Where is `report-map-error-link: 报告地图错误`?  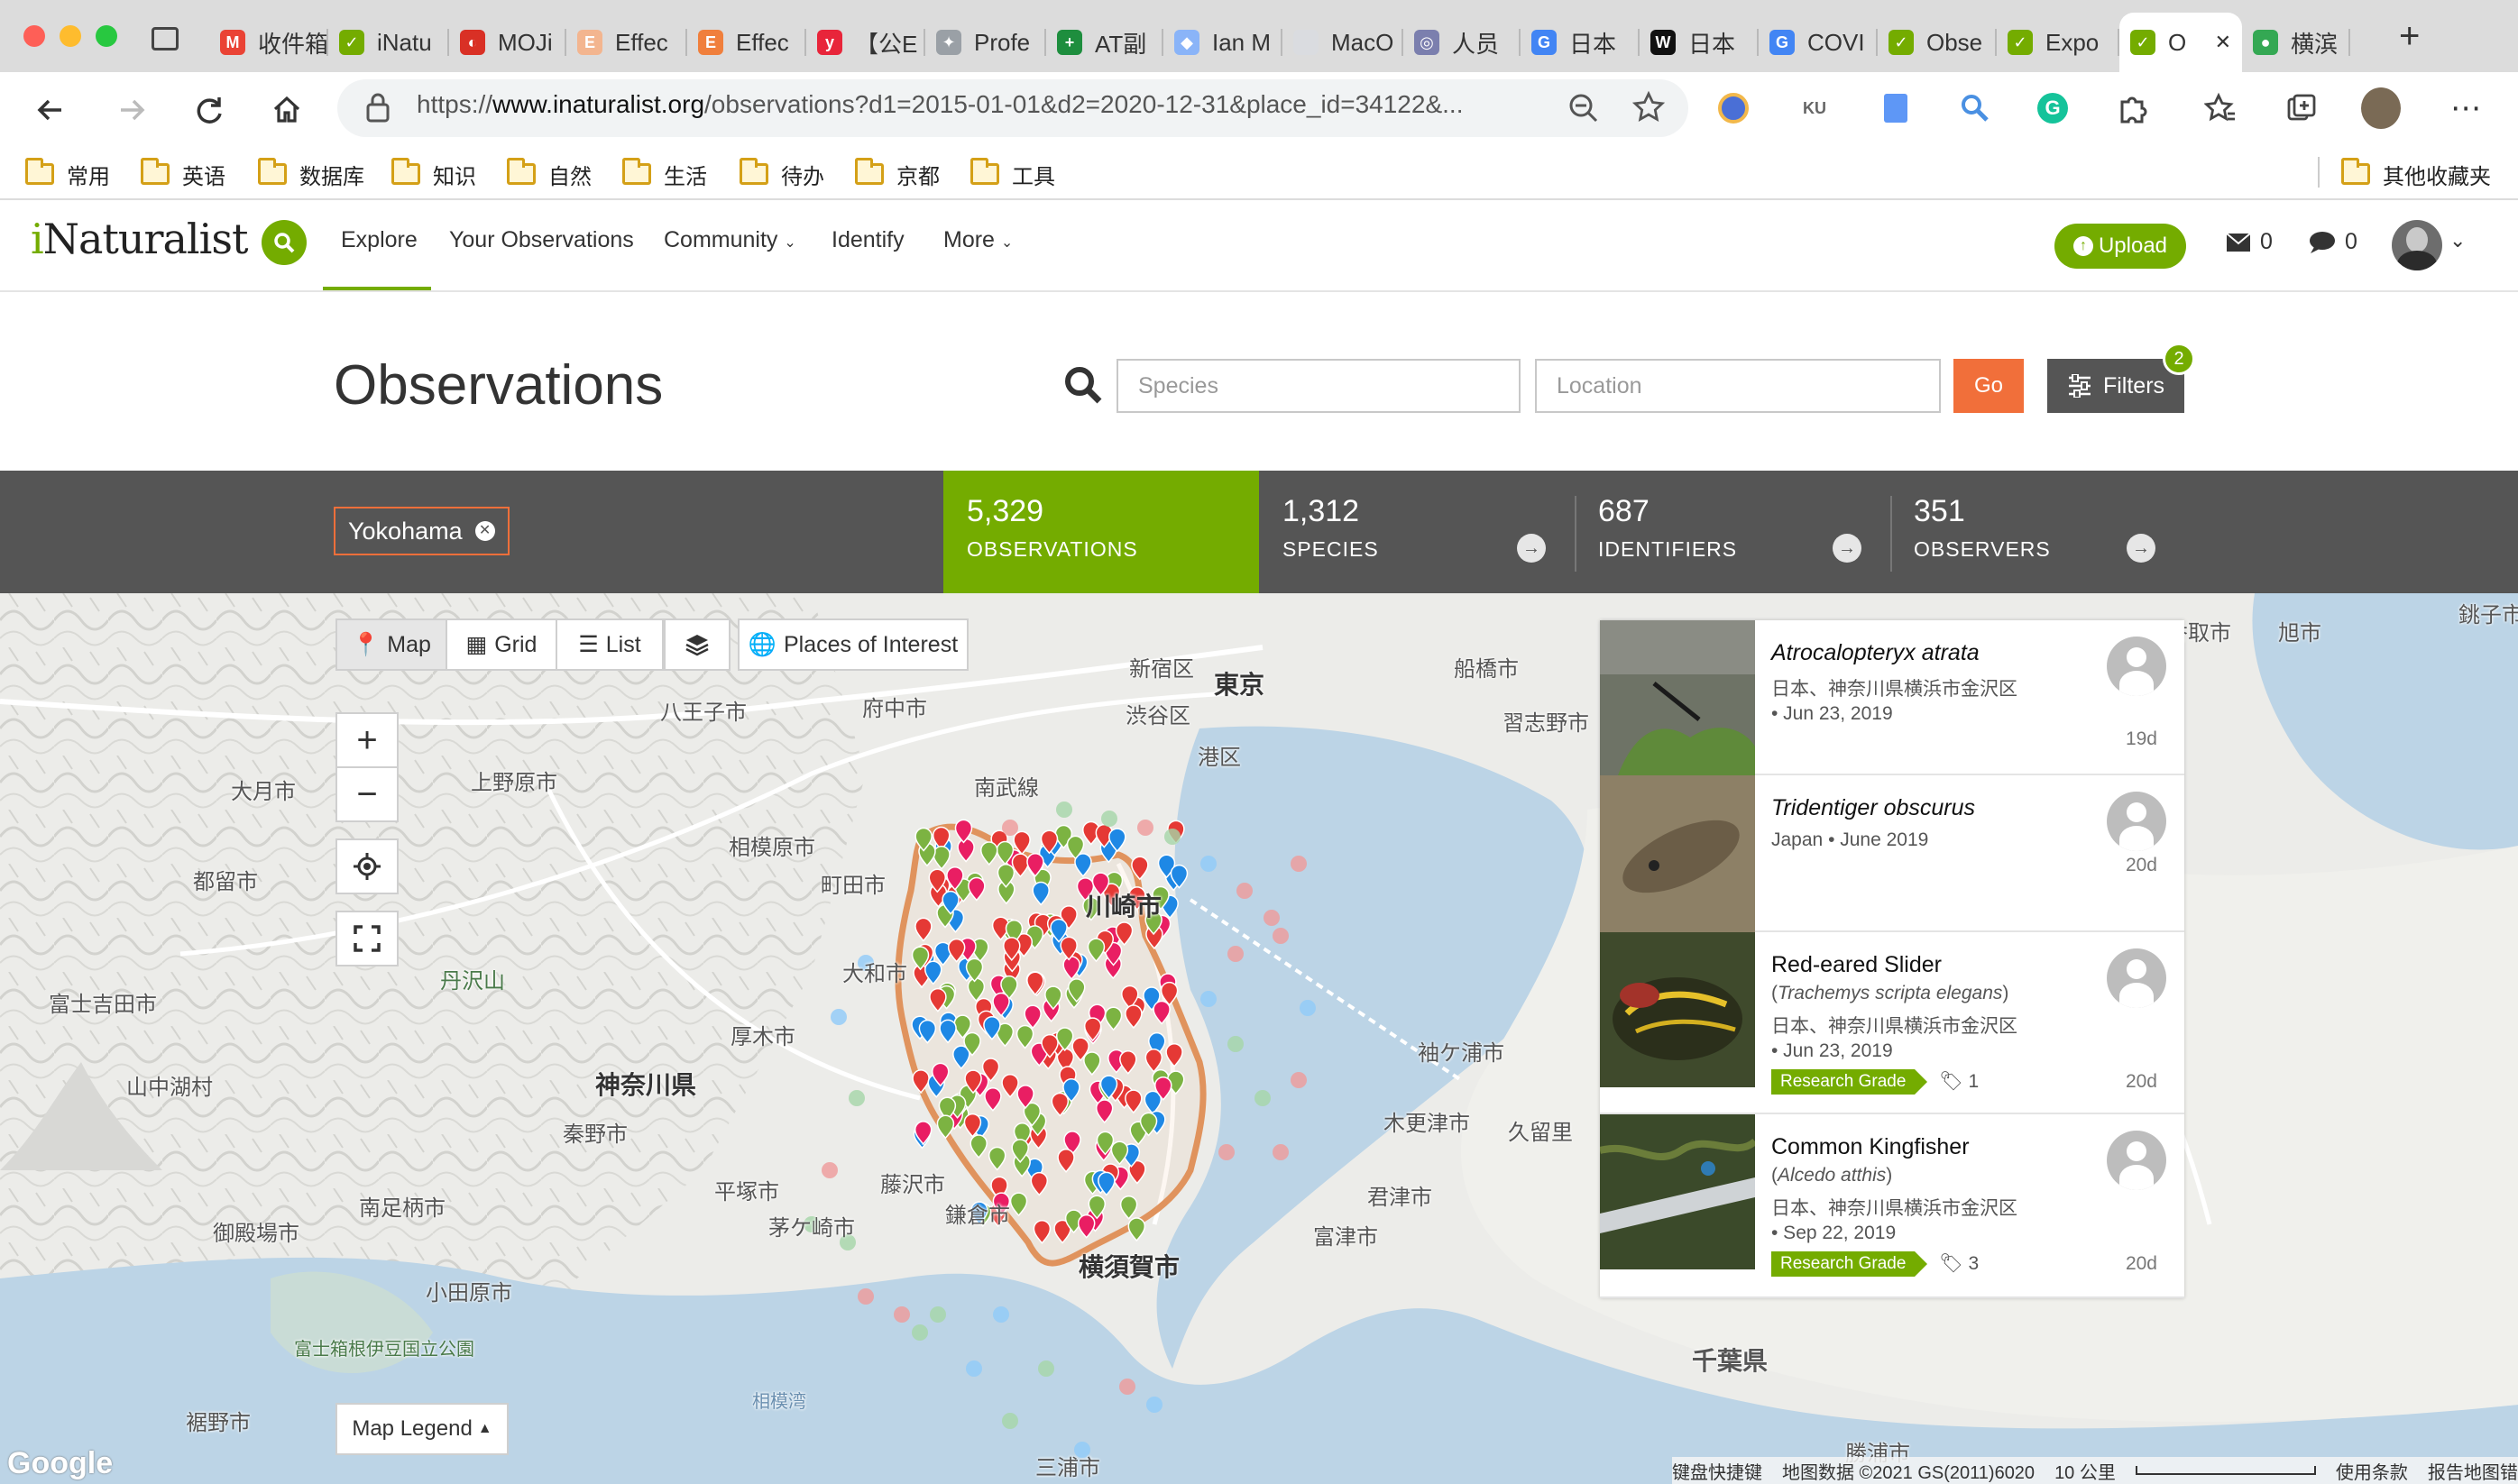 report-map-error-link: 报告地图错误 is located at coordinates (2473, 1471).